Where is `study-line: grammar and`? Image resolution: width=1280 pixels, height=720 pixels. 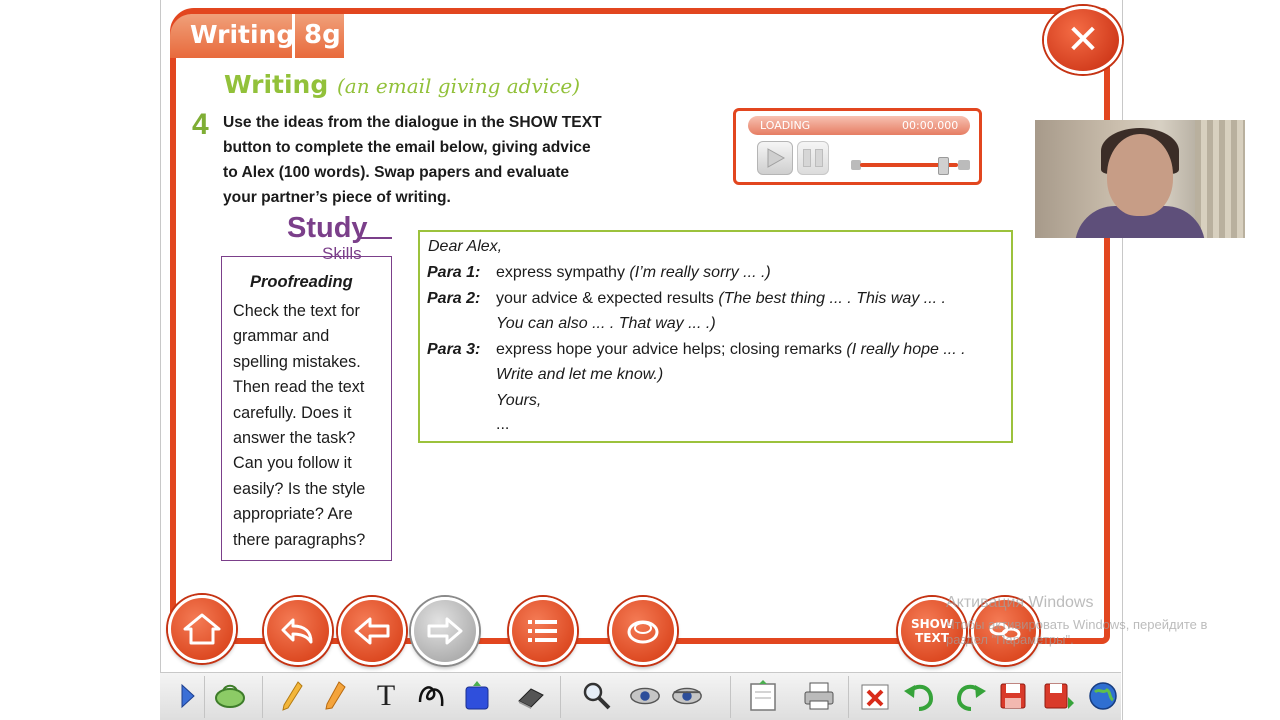
study-line: grammar and is located at coordinates (281, 336).